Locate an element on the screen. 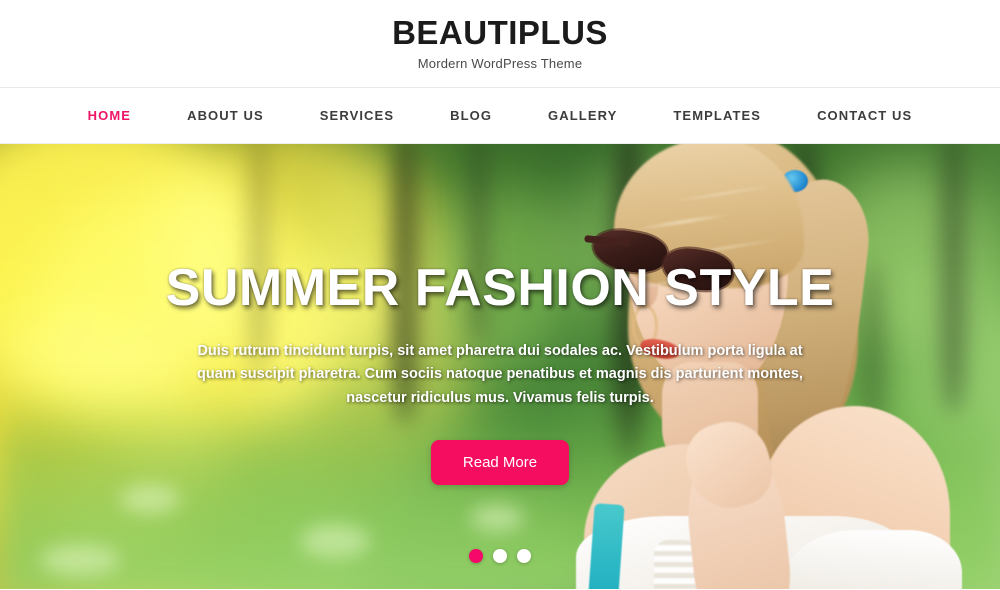 This screenshot has width=1000, height=590. nav-item-contact-us: CONTACT US is located at coordinates (864, 115).